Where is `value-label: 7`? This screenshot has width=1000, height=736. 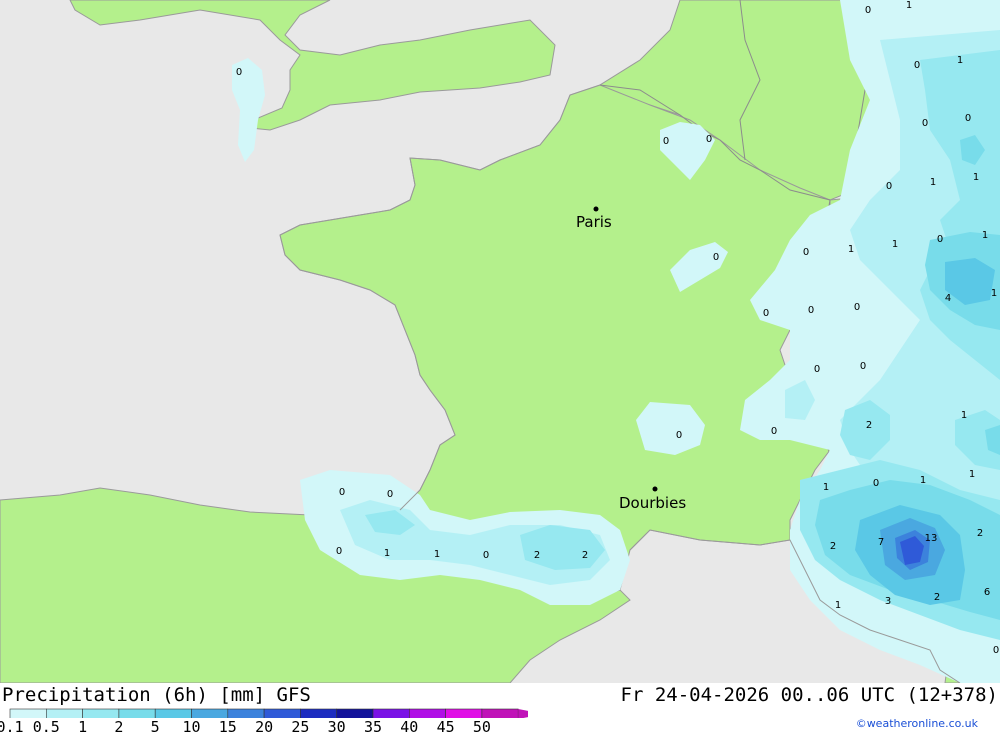 value-label: 7 is located at coordinates (881, 542).